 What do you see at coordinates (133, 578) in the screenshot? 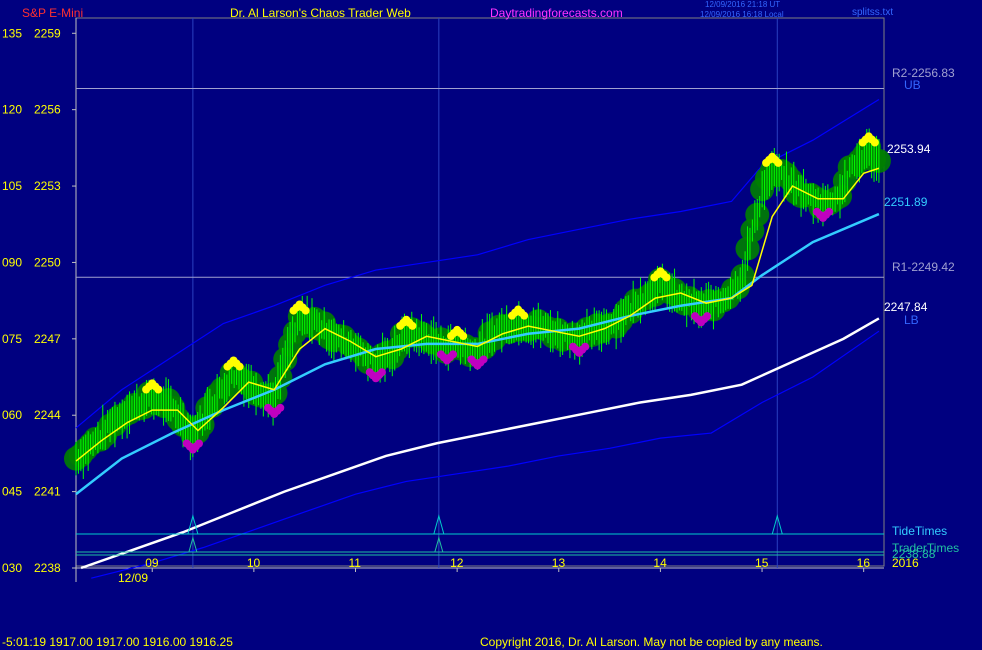
I see `date-label: 12/09` at bounding box center [133, 578].